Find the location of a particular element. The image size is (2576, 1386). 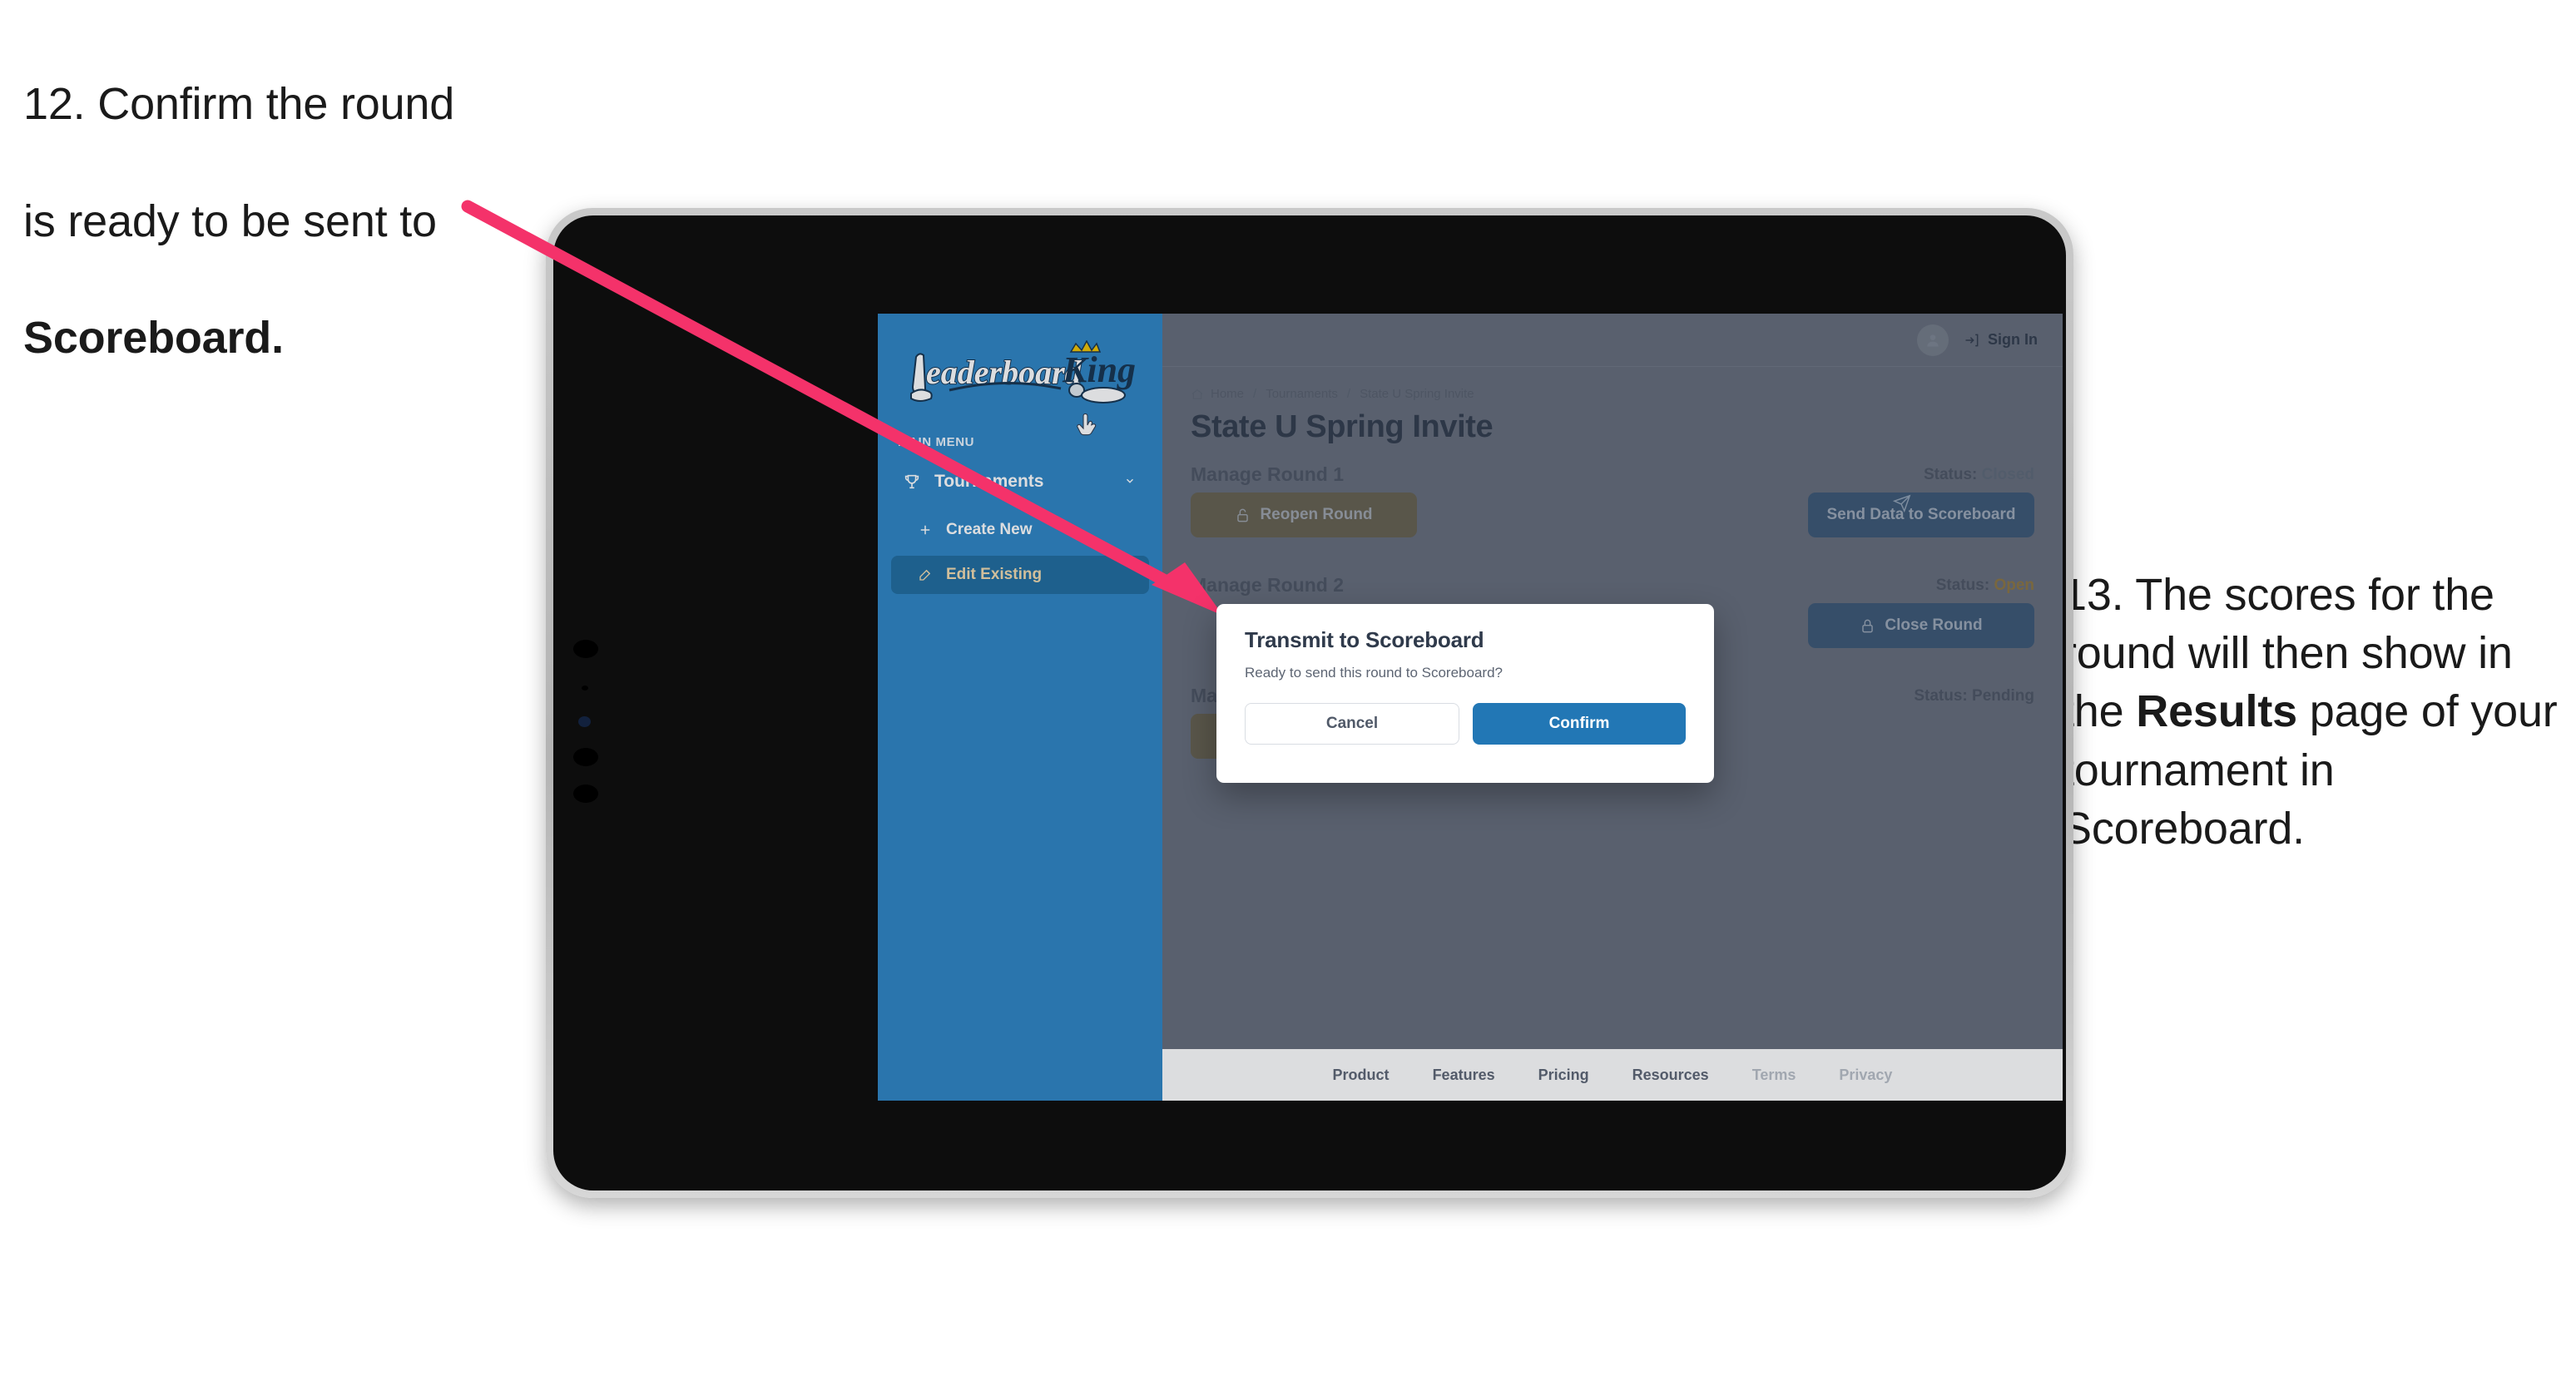

sensor-dot-icon is located at coordinates (585, 689).